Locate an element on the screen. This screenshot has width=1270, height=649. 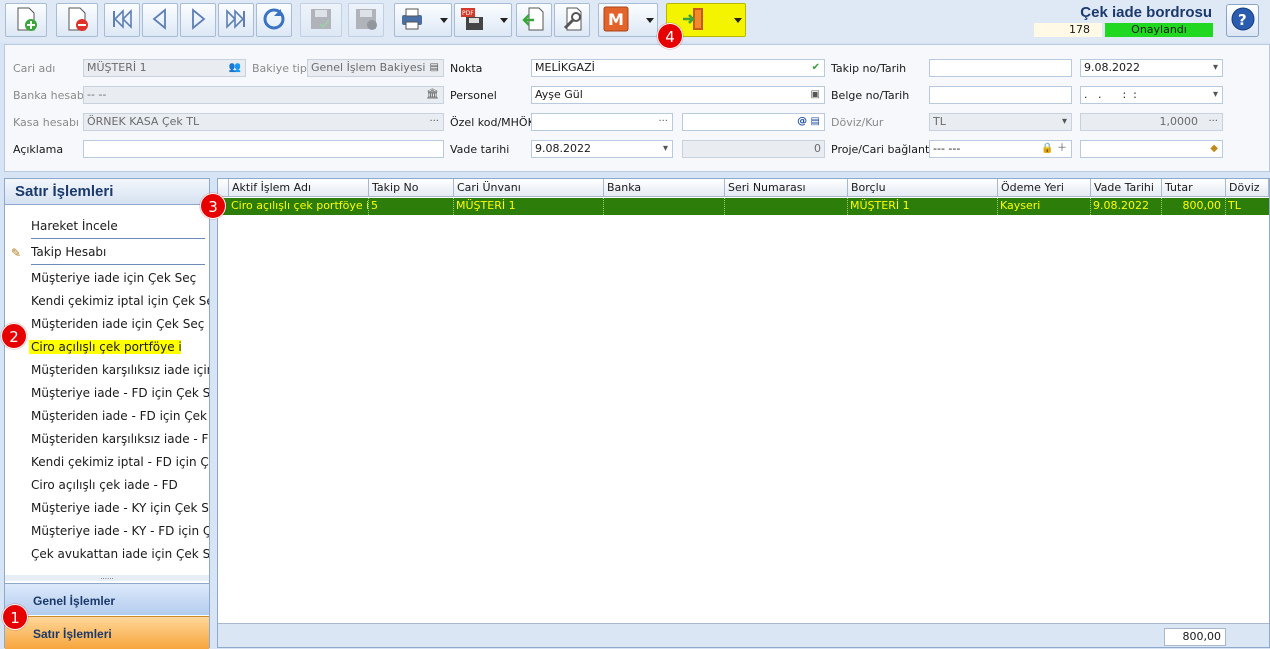
column-header: Ödeme Yeri is located at coordinates (1044, 188).